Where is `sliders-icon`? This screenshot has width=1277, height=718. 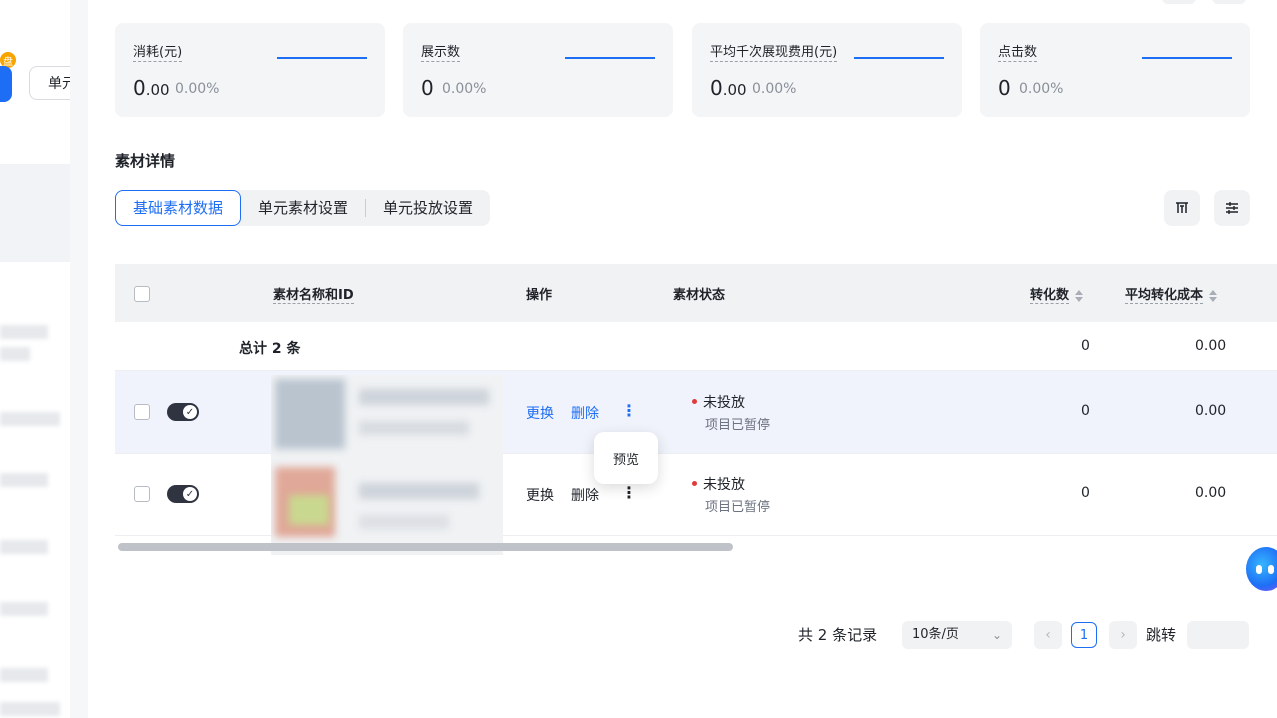 sliders-icon is located at coordinates (1232, 208).